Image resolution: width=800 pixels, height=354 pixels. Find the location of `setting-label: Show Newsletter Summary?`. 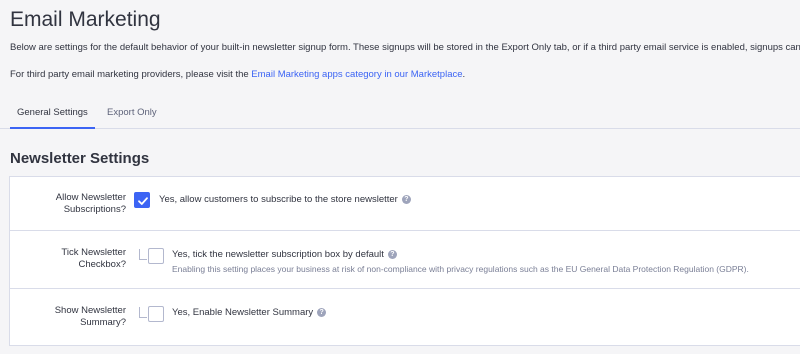

setting-label: Show Newsletter Summary? is located at coordinates (90, 316).